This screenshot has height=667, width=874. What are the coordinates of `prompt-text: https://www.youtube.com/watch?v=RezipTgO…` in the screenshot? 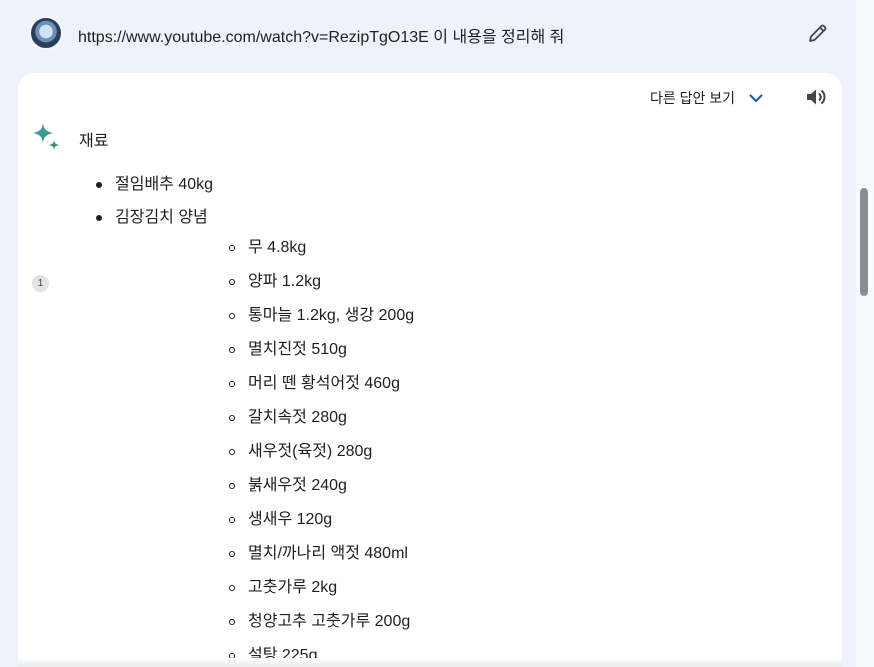 It's located at (321, 37).